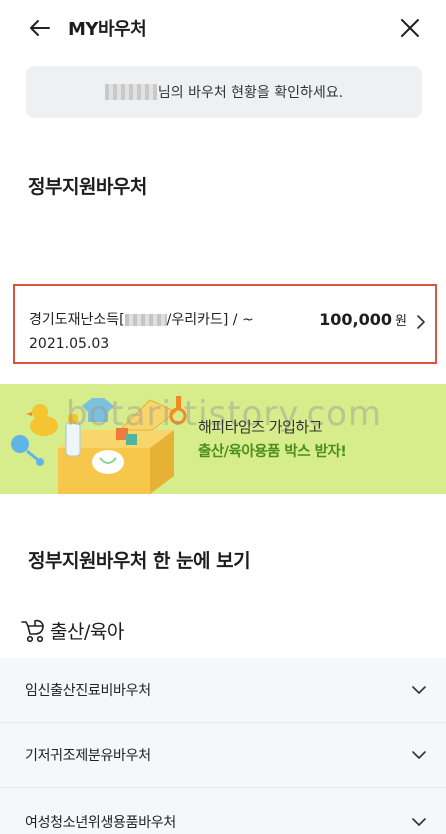 Image resolution: width=446 pixels, height=834 pixels. Describe the element at coordinates (223, 690) in the screenshot. I see `list-item-pregnancy-voucher: 임신출산진료비바우처` at that location.